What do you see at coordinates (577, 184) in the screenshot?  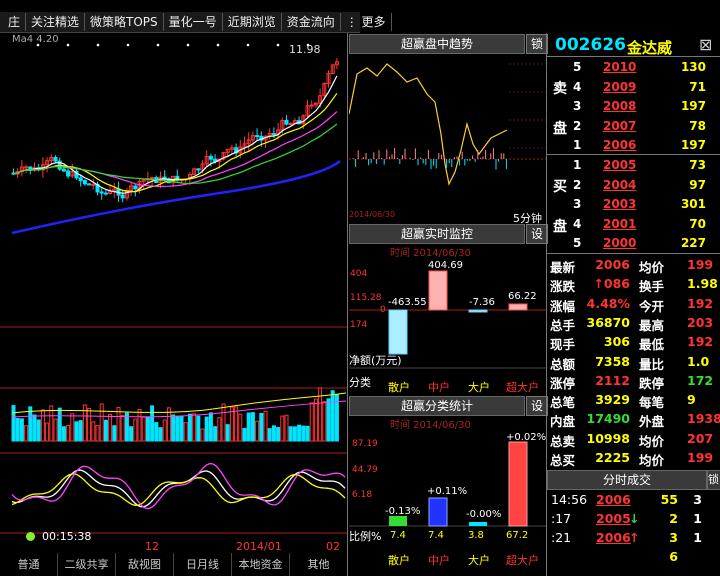 I see `level-label: 2` at bounding box center [577, 184].